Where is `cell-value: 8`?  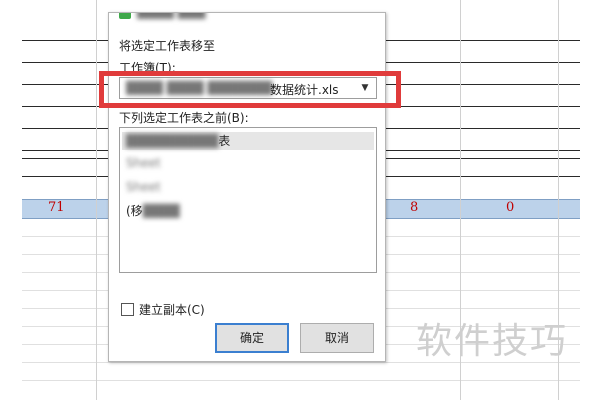
cell-value: 8 is located at coordinates (414, 208).